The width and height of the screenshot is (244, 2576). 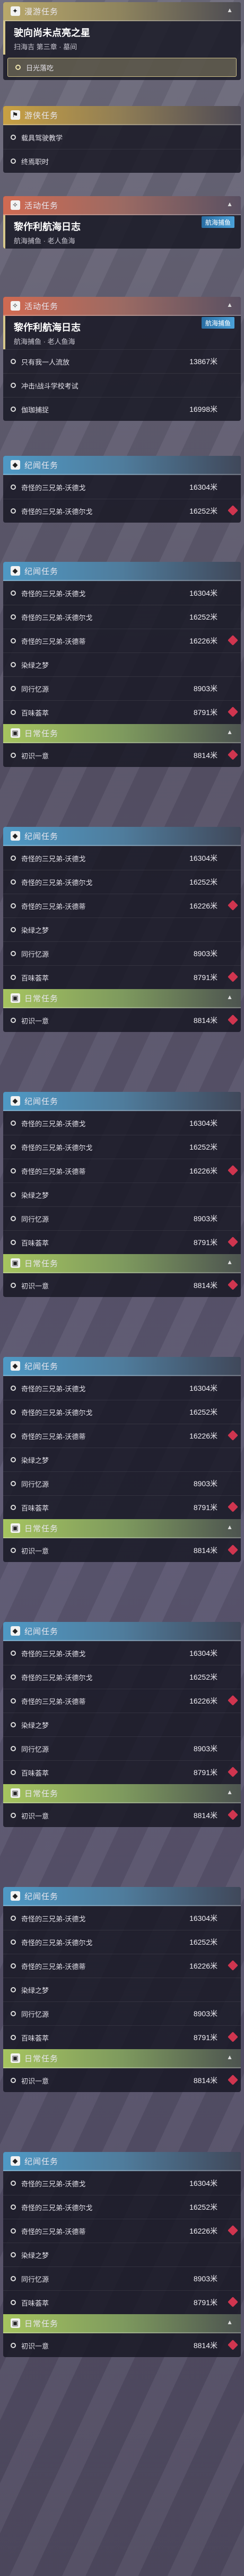 What do you see at coordinates (122, 409) in the screenshot?
I see `list-item: 伽珈捕捉 16998米` at bounding box center [122, 409].